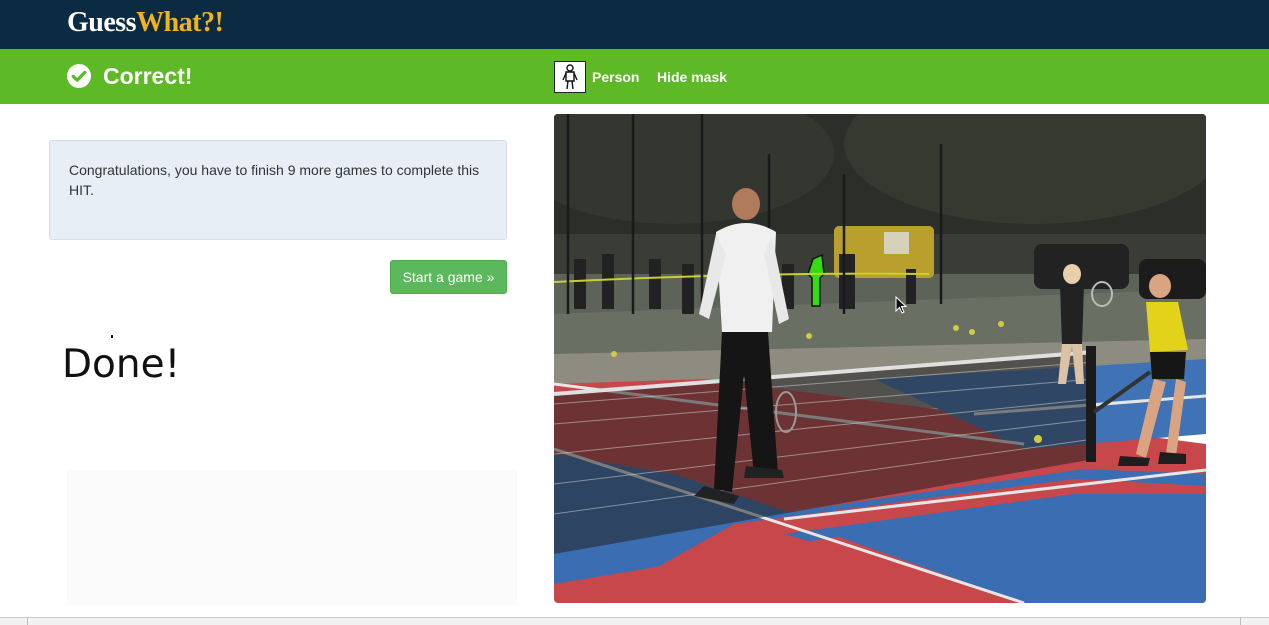 The height and width of the screenshot is (625, 1269). Describe the element at coordinates (616, 77) in the screenshot. I see `object-label: Person` at that location.